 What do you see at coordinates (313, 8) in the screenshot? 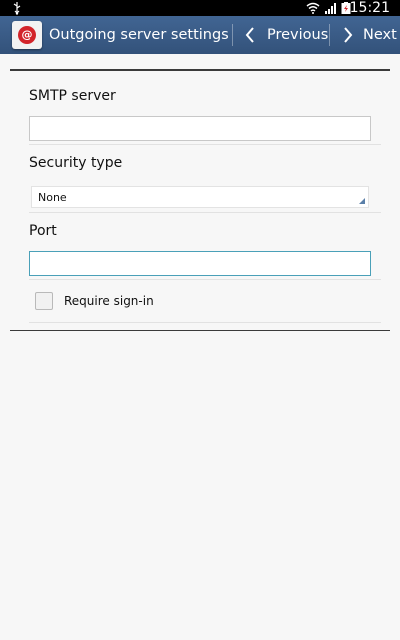
I see `wifi-icon` at bounding box center [313, 8].